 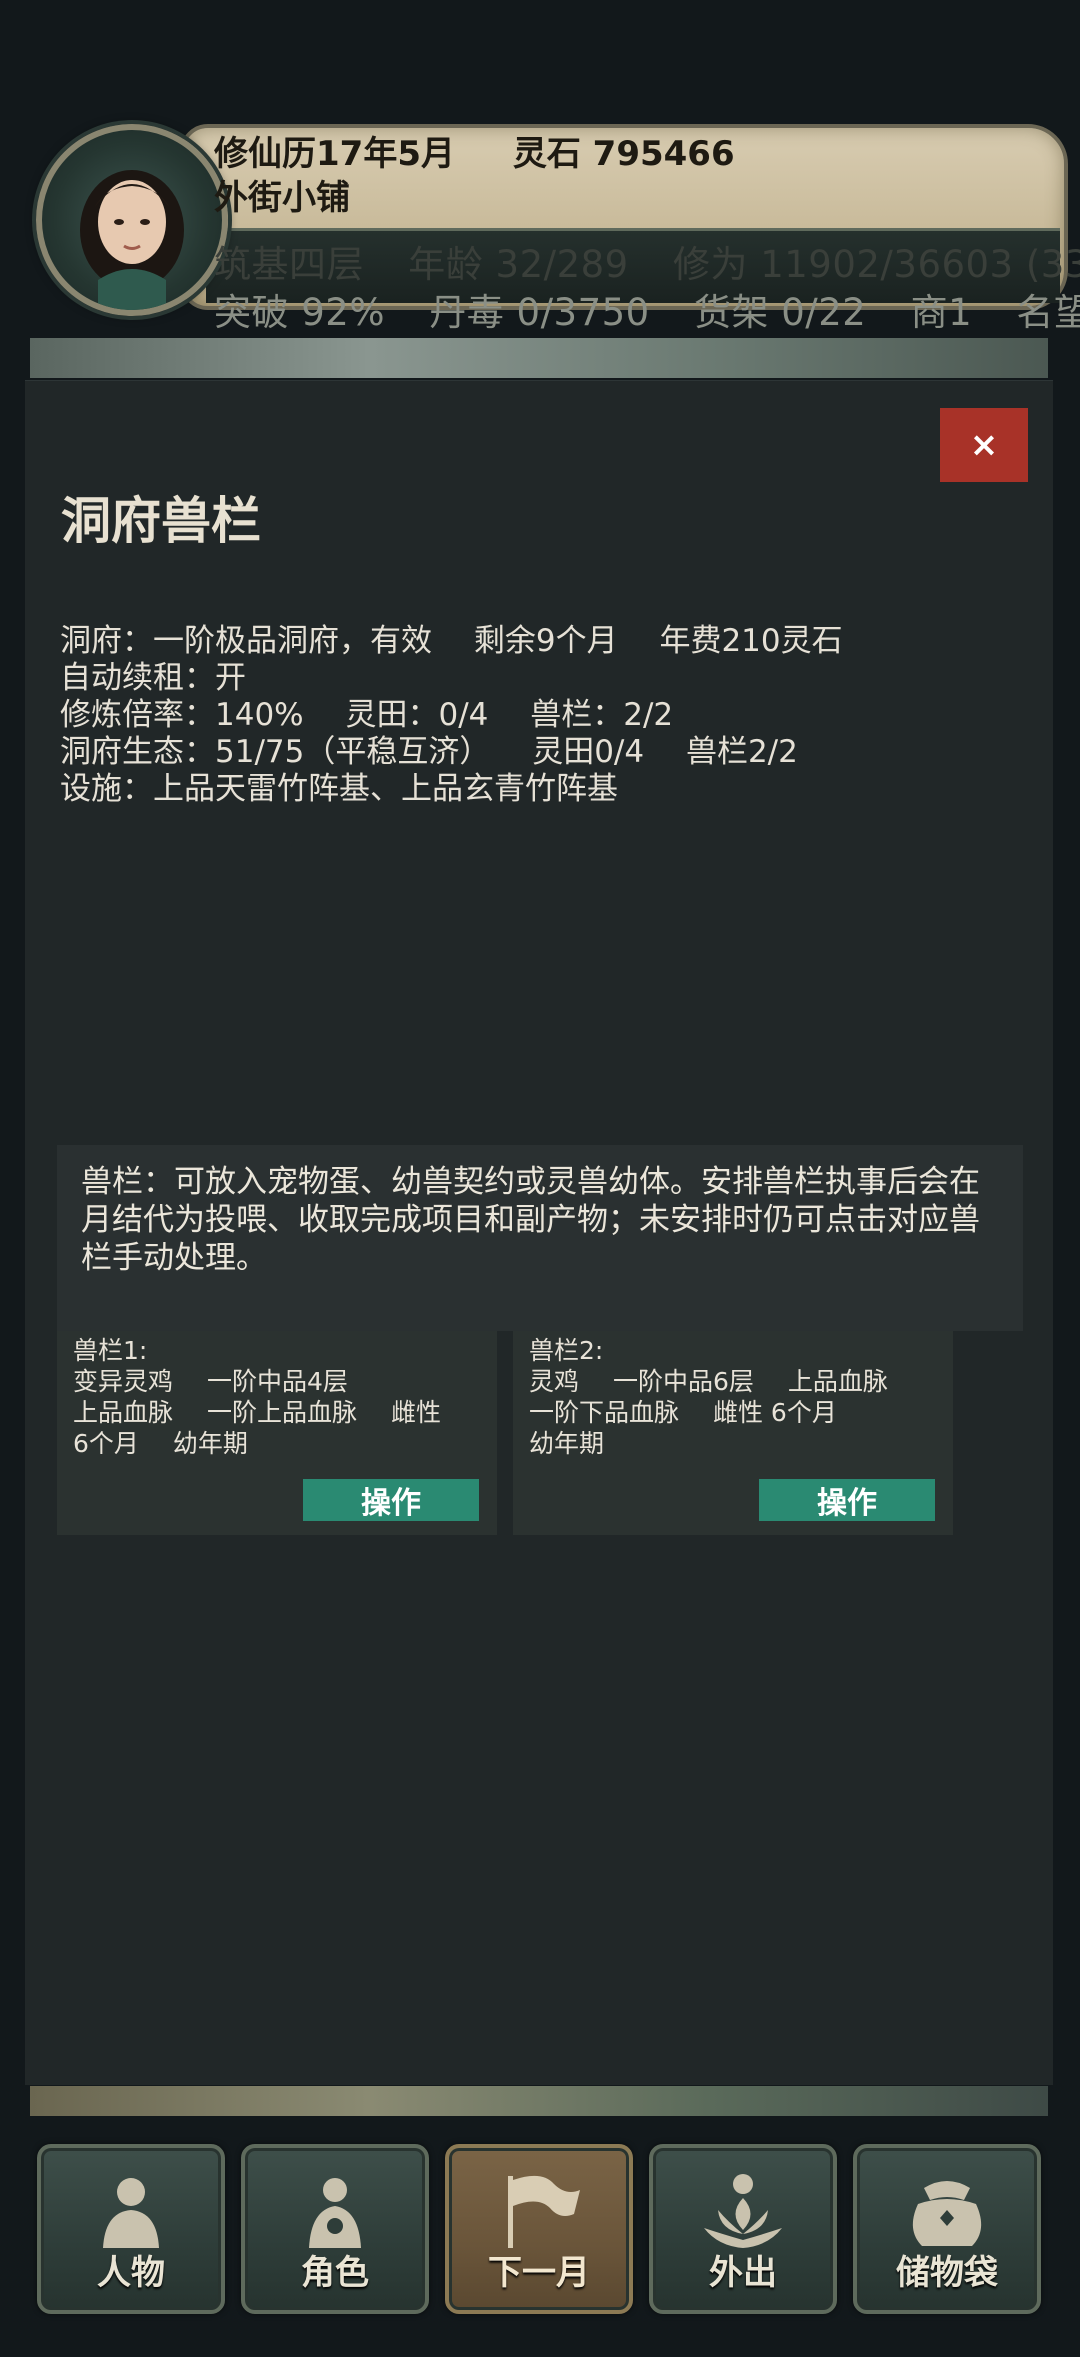 What do you see at coordinates (751, 641) in the screenshot?
I see `cave-annual-fee: 年费210灵石` at bounding box center [751, 641].